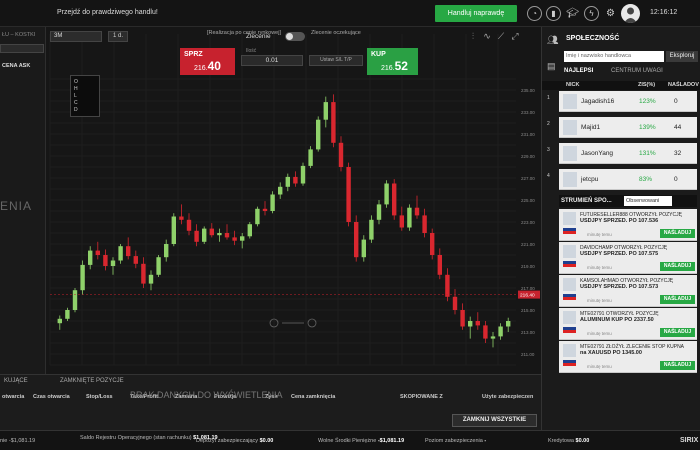 Image resolution: width=700 pixels, height=450 pixels. I want to click on col-header: SKOPIOWANE Z, so click(421, 397).